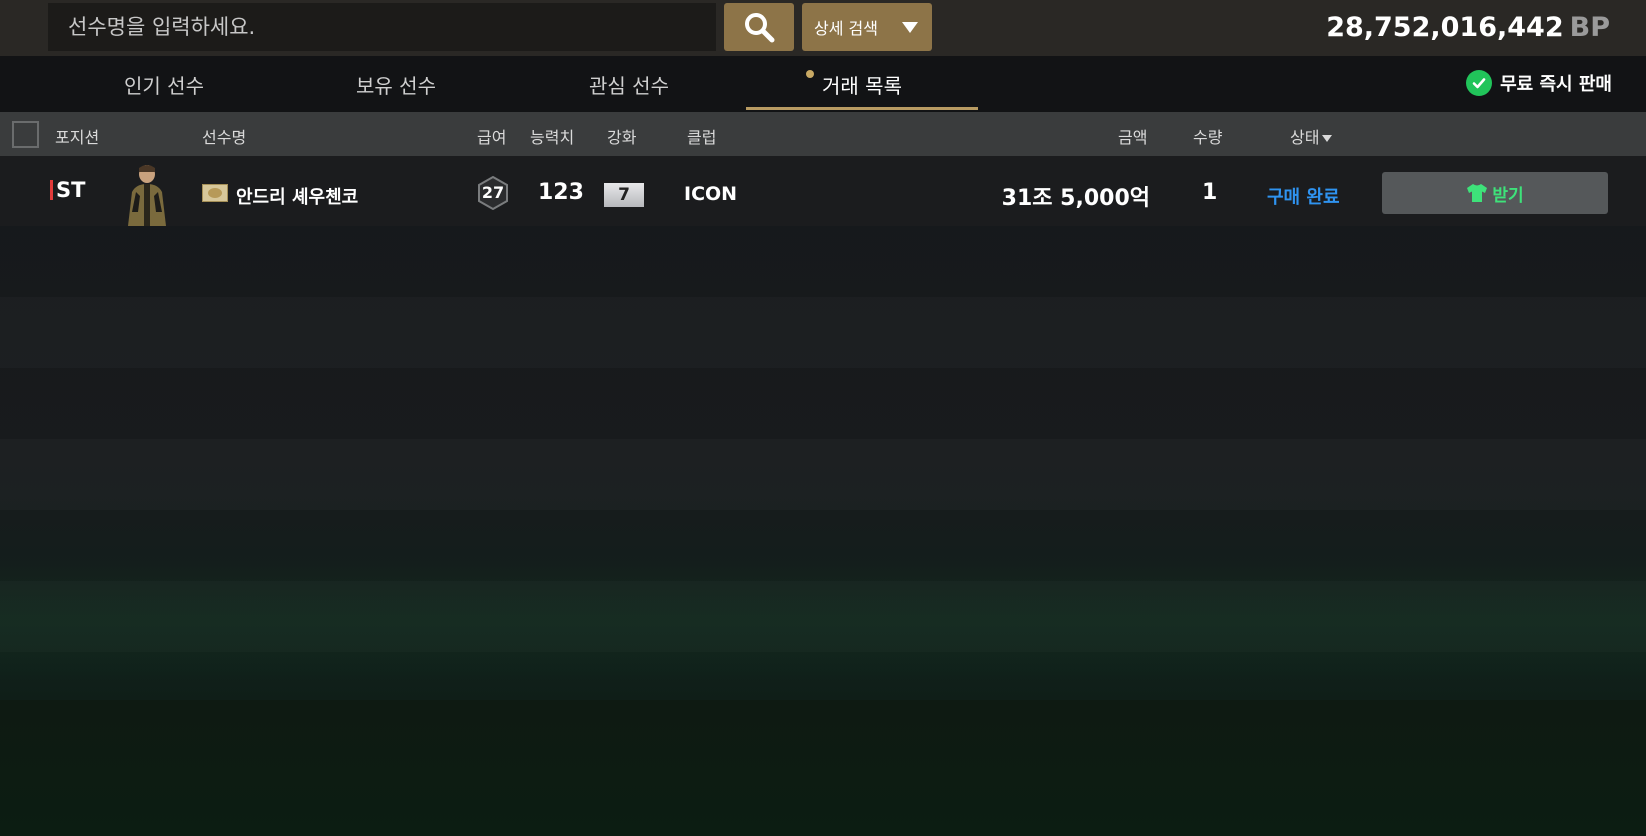 This screenshot has width=1646, height=836. What do you see at coordinates (561, 192) in the screenshot?
I see `ovr-value: 123` at bounding box center [561, 192].